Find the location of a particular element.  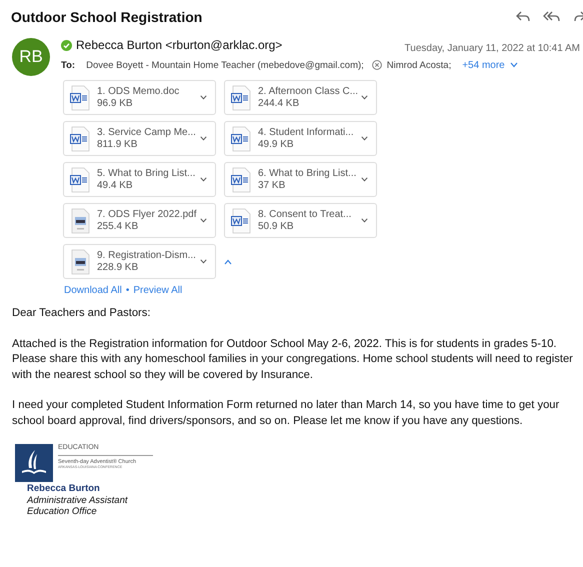

body-paragraph: Attached is the Registration information for Outdoor School May 2-6, 2022. This is for students in grades 5-10. Please share this with any homeschool families in your congregations. Home school students will need to register with the nearest school so they will be covered by Insurance. is located at coordinates (293, 359).